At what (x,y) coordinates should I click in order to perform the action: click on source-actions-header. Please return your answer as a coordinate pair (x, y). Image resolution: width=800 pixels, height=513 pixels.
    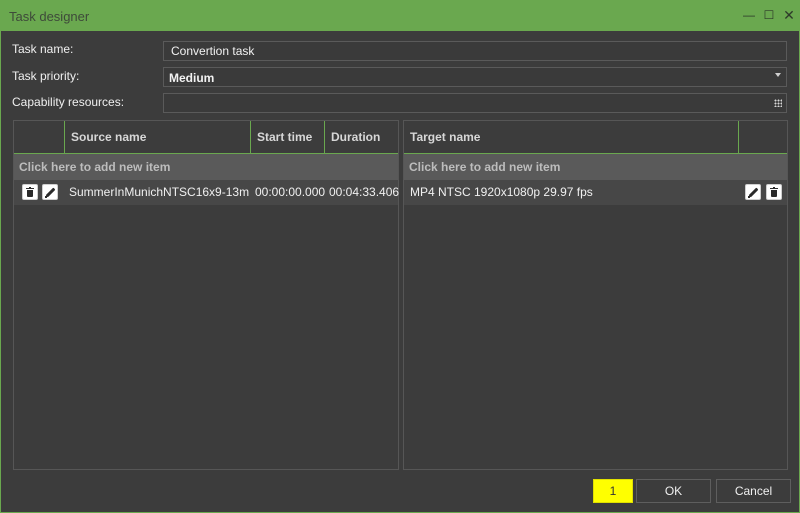
    Looking at the image, I should click on (39, 137).